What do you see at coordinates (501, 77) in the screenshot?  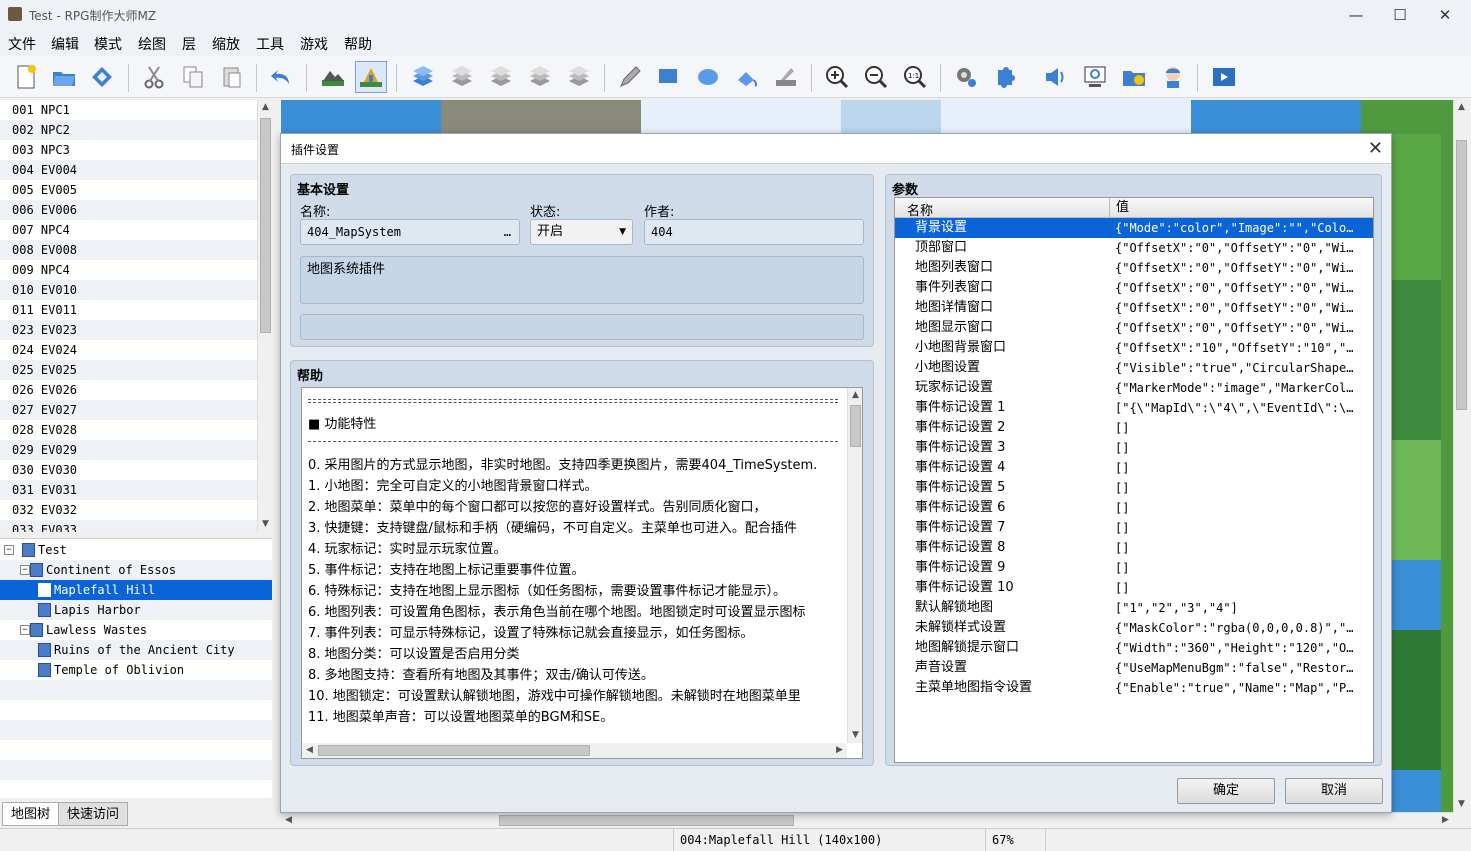 I see `layer-2-icon` at bounding box center [501, 77].